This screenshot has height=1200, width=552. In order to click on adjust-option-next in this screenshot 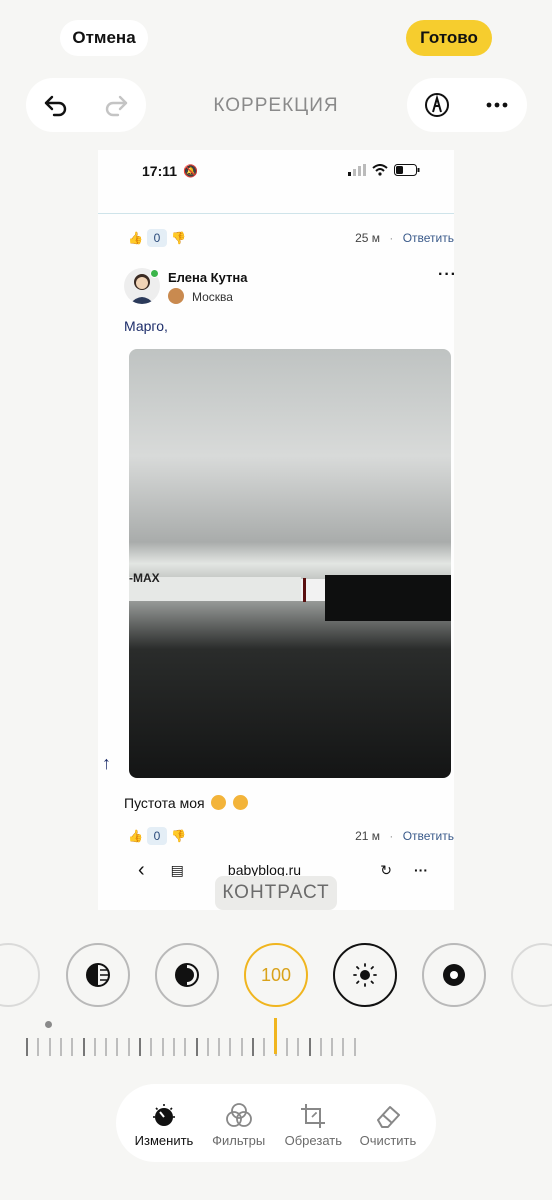, I will do `click(531, 975)`.